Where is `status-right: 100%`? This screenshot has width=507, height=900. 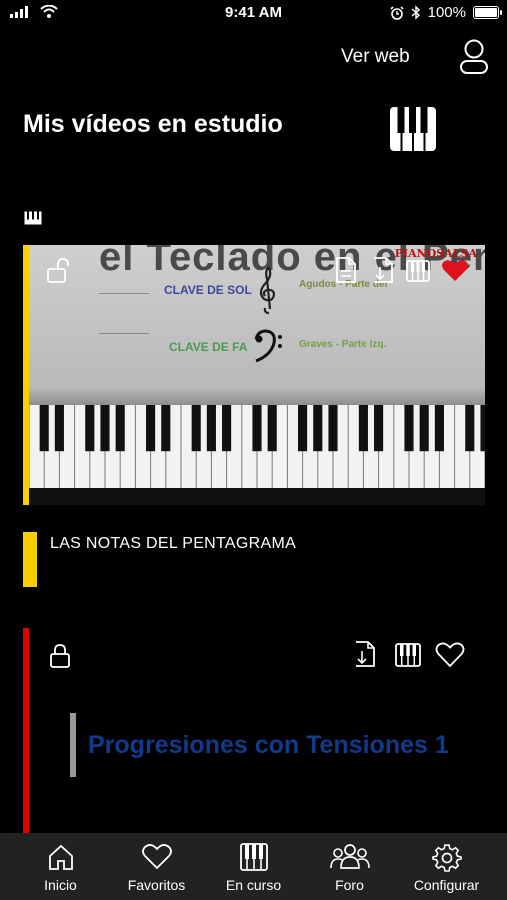 status-right: 100% is located at coordinates (446, 12).